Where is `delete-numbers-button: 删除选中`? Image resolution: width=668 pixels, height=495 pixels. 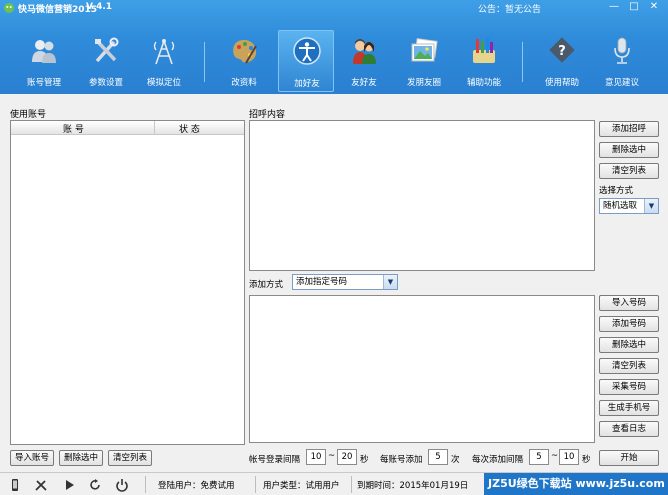
delete-numbers-button: 删除选中 is located at coordinates (629, 345).